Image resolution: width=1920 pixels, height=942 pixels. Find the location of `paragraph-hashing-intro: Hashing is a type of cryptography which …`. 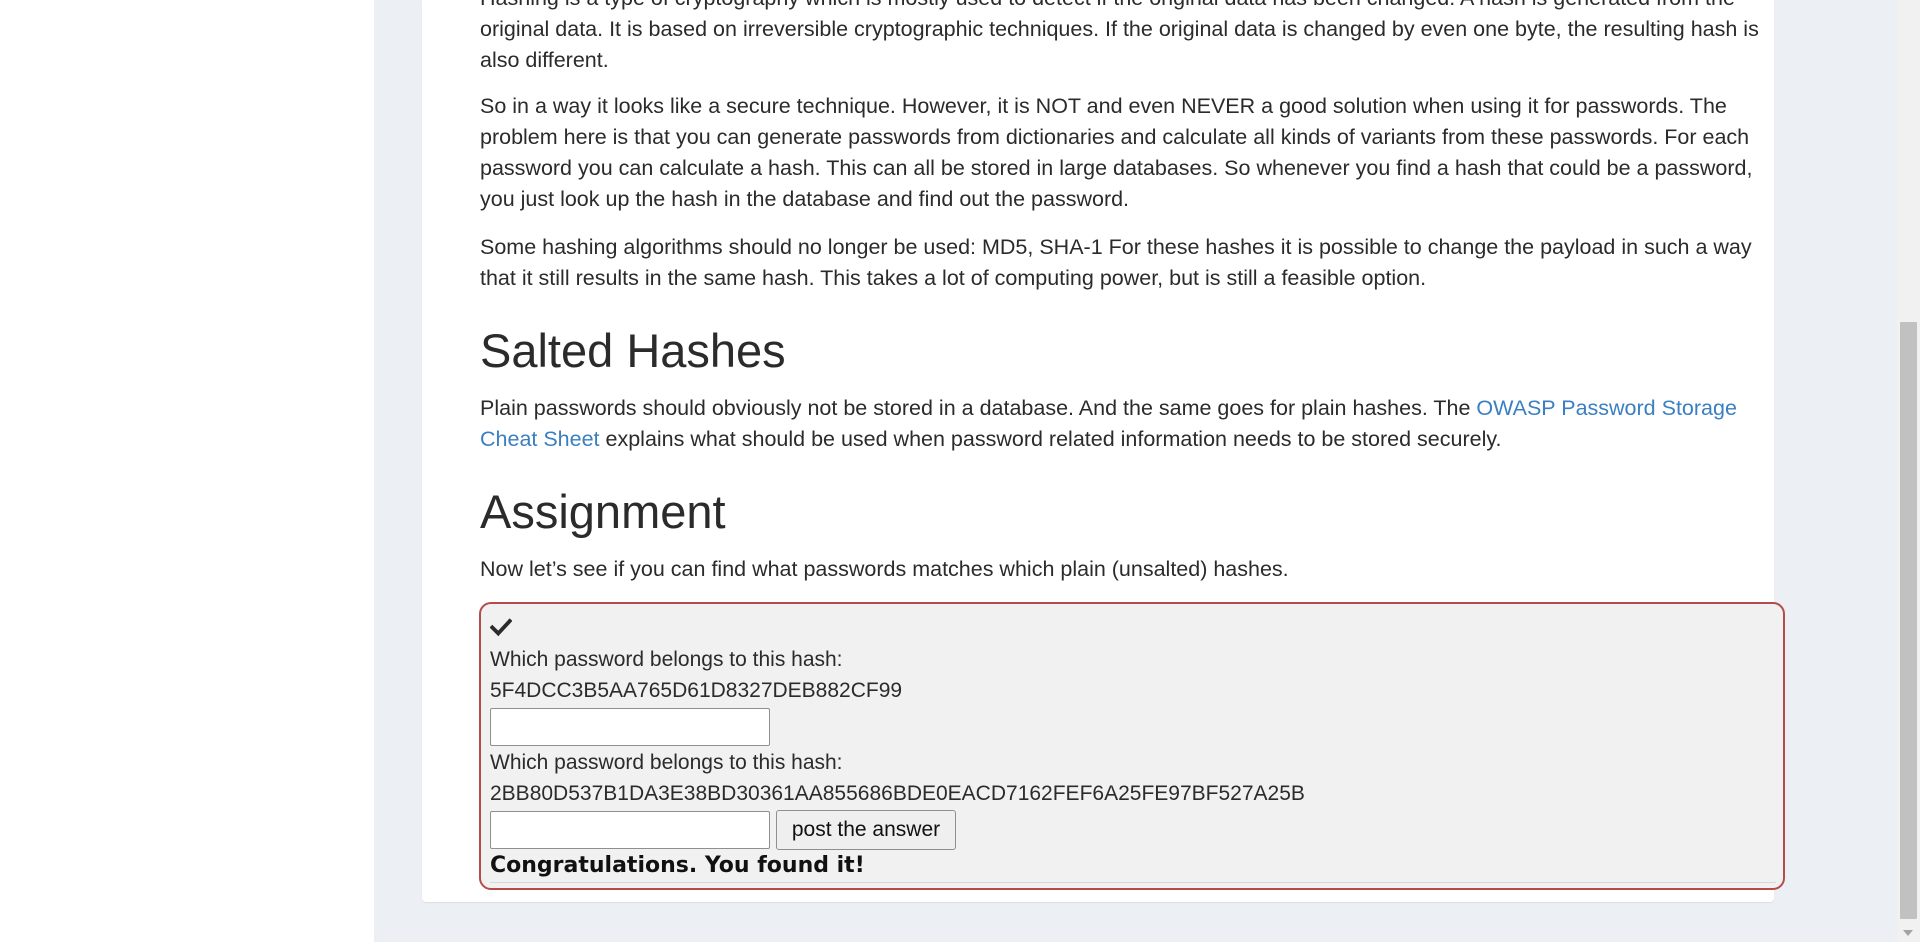

paragraph-hashing-intro: Hashing is a type of cryptography which … is located at coordinates (1119, 36).